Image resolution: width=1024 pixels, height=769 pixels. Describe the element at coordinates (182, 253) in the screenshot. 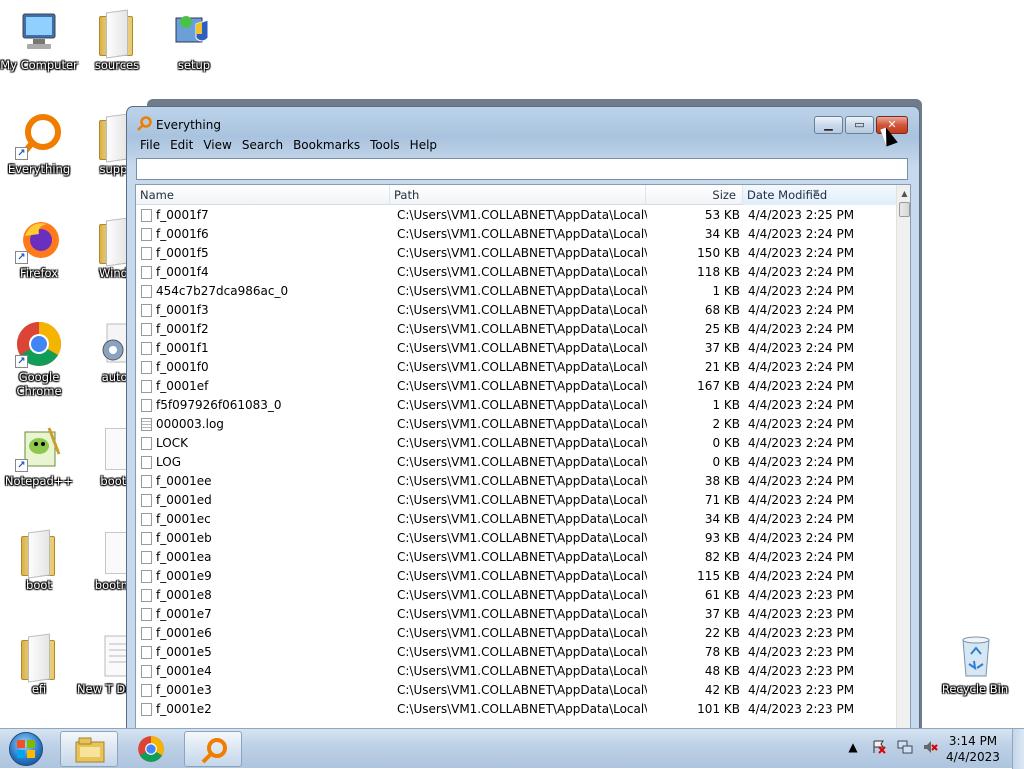

I see `row-name: f_0001f5` at that location.